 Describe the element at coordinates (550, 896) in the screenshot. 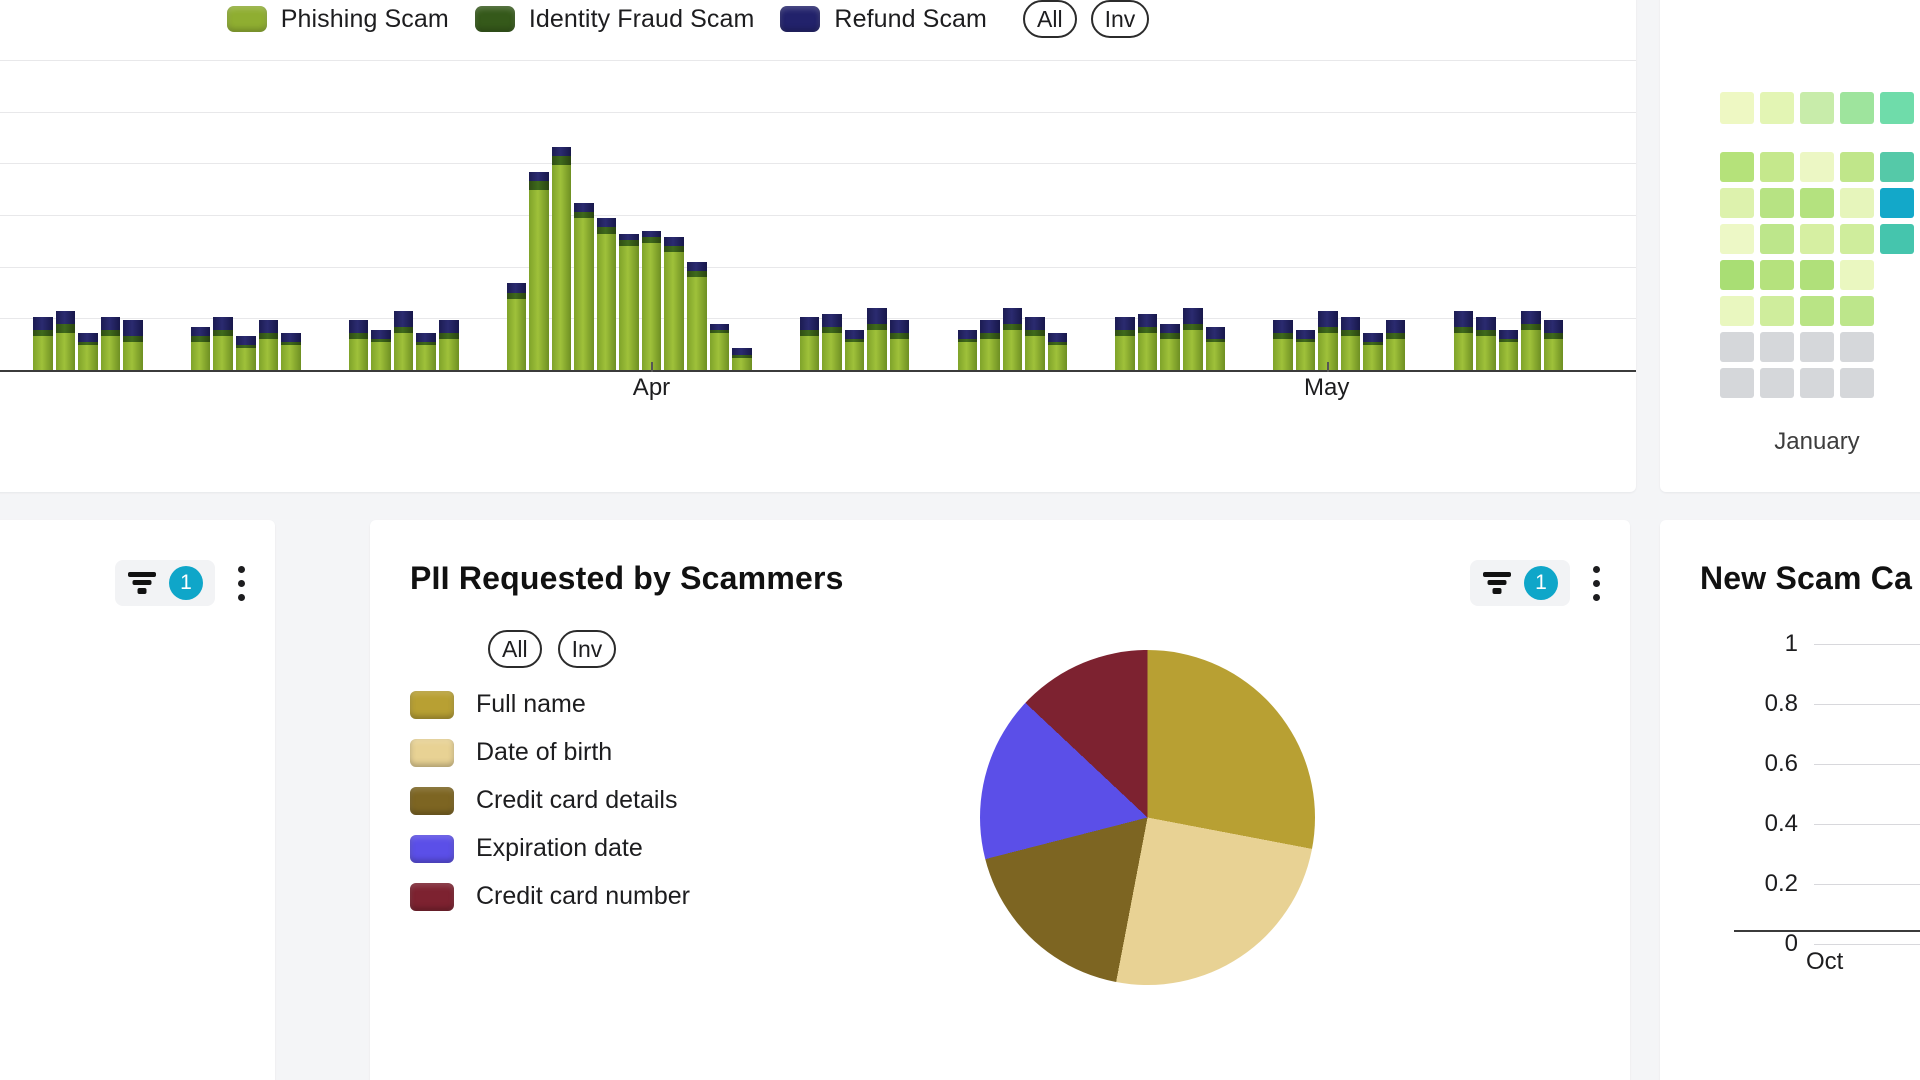

I see `pii-legend-item: Credit card number` at that location.